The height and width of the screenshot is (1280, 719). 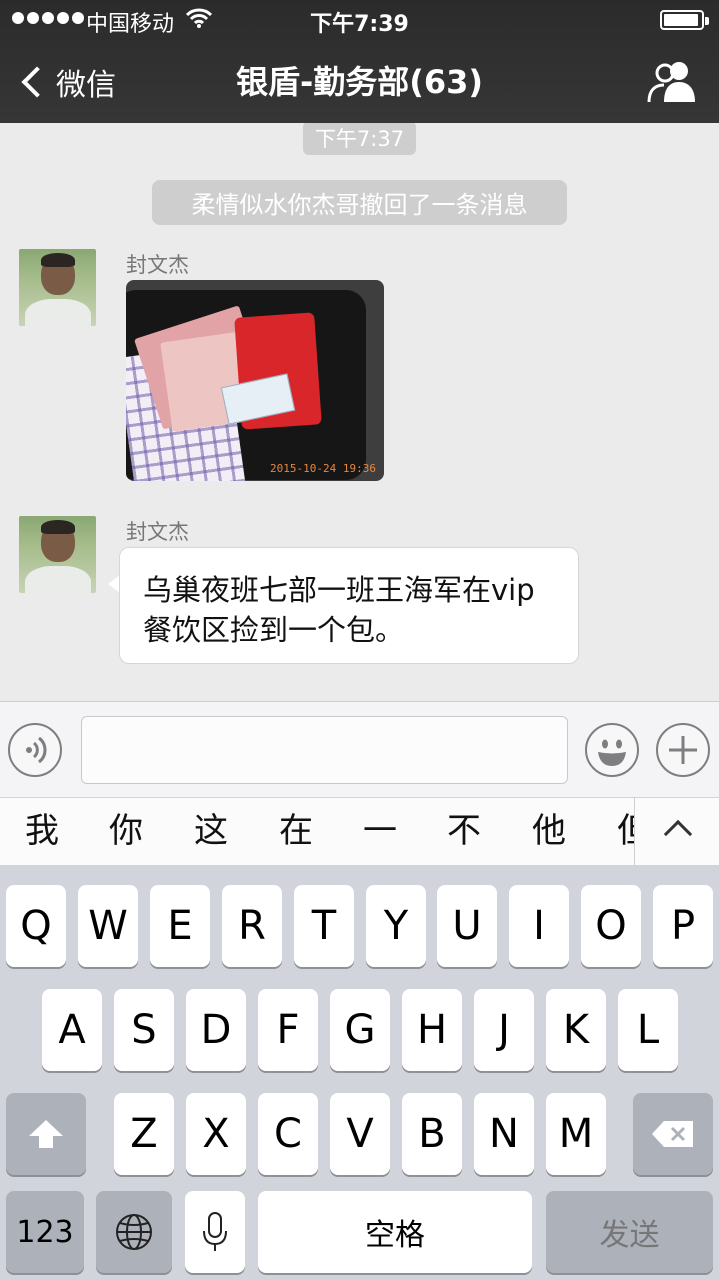 I want to click on key: T, so click(x=324, y=926).